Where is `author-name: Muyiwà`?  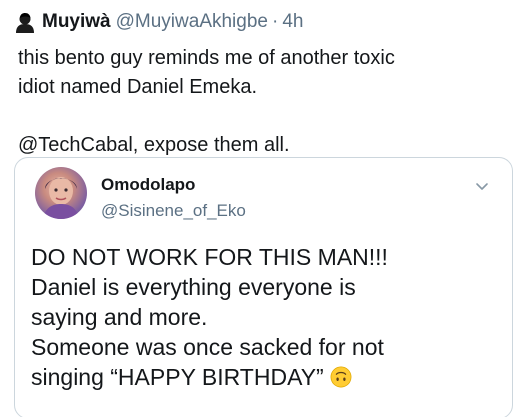 author-name: Muyiwà is located at coordinates (76, 22).